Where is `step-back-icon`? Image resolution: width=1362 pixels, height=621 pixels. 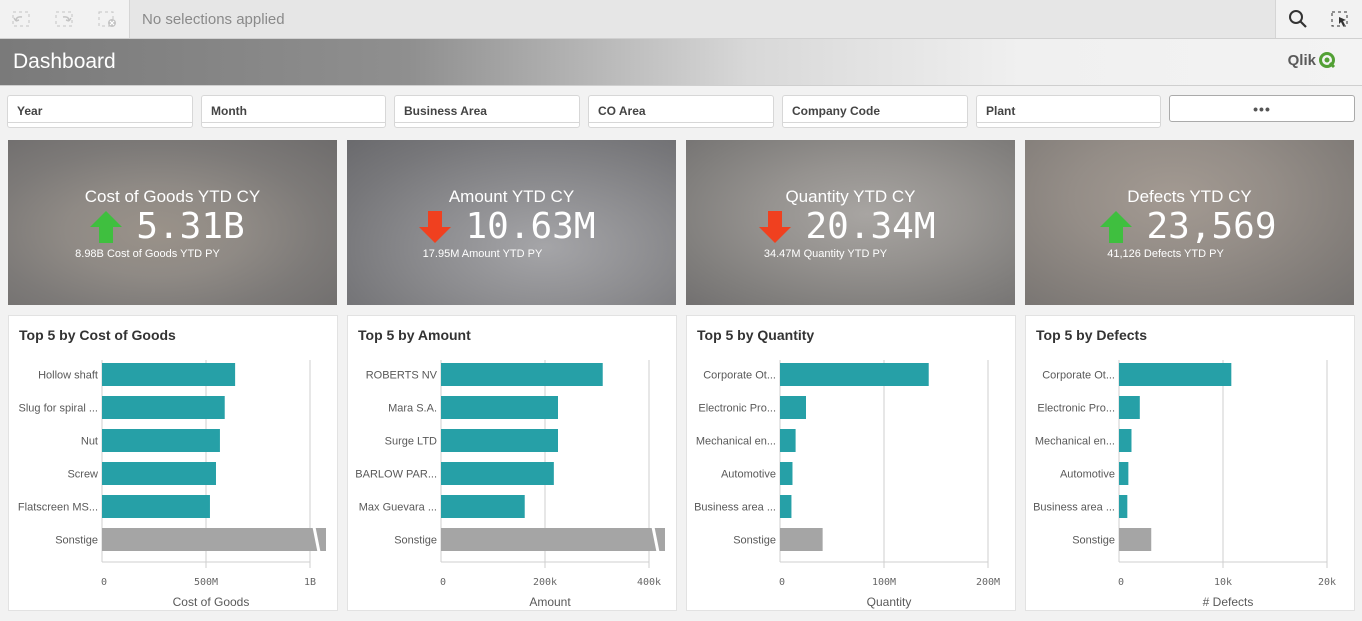 step-back-icon is located at coordinates (21, 19).